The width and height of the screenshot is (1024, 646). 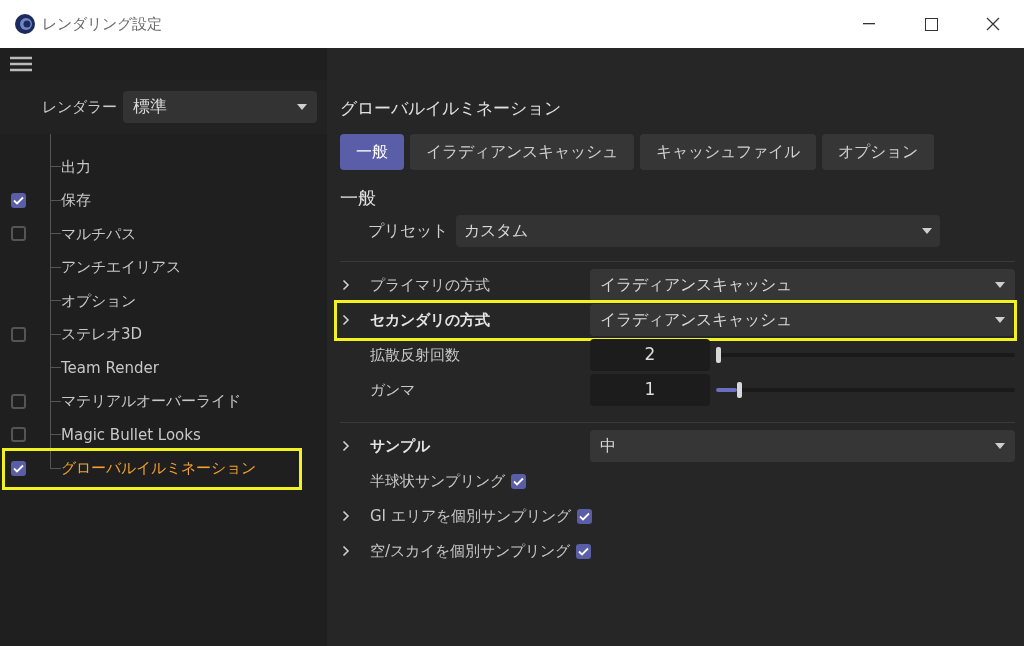 What do you see at coordinates (993, 24) in the screenshot?
I see `close-icon` at bounding box center [993, 24].